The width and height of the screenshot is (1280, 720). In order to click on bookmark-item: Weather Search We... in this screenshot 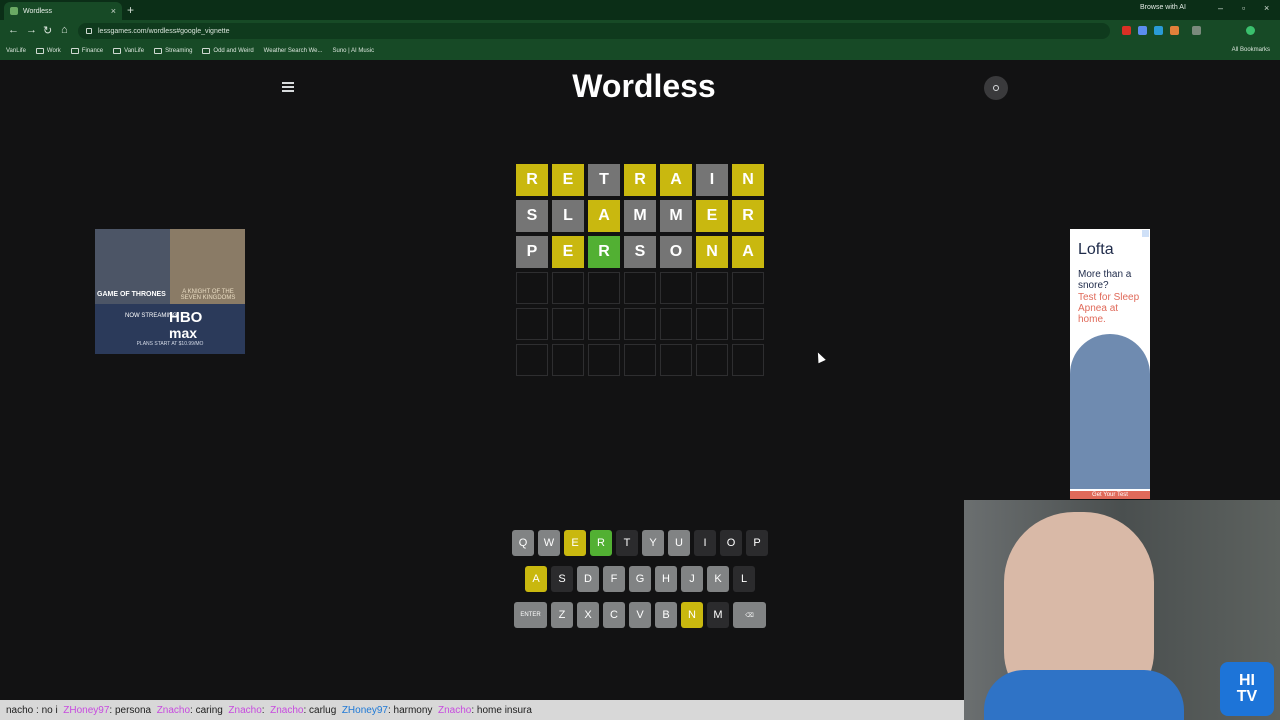, I will do `click(293, 51)`.